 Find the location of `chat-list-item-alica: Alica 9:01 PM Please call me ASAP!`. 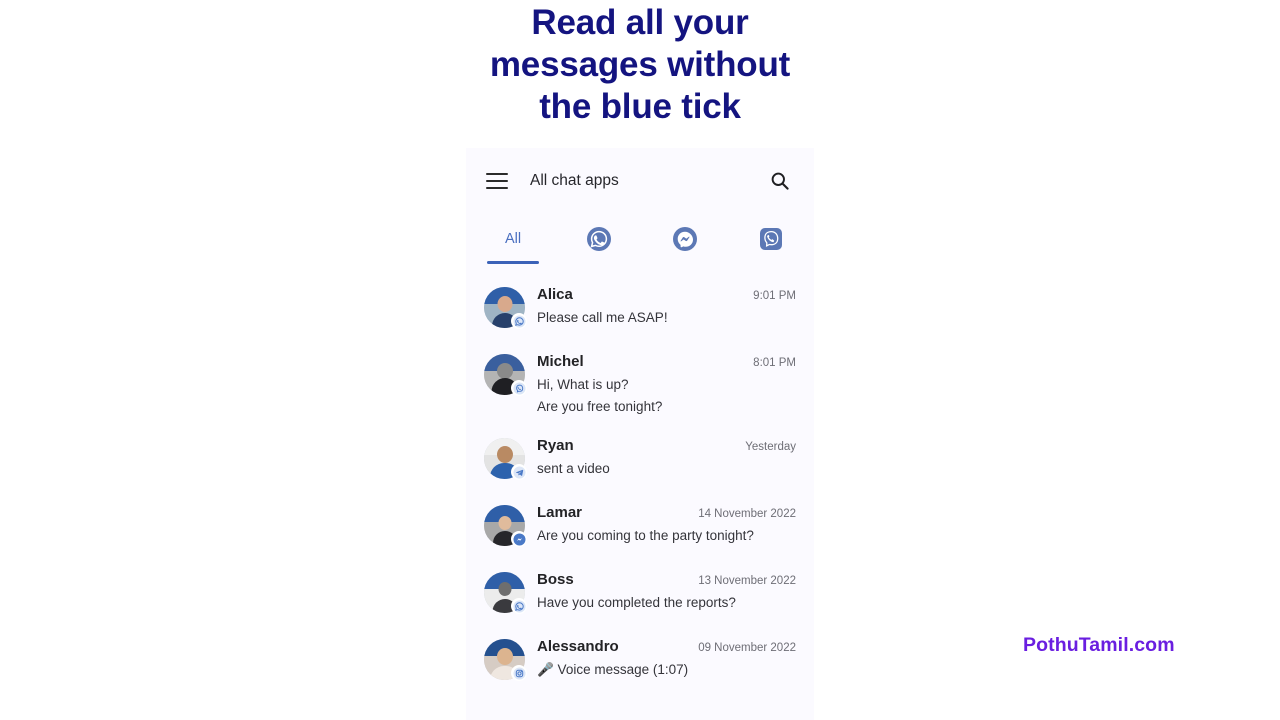

chat-list-item-alica: Alica 9:01 PM Please call me ASAP! is located at coordinates (640, 308).